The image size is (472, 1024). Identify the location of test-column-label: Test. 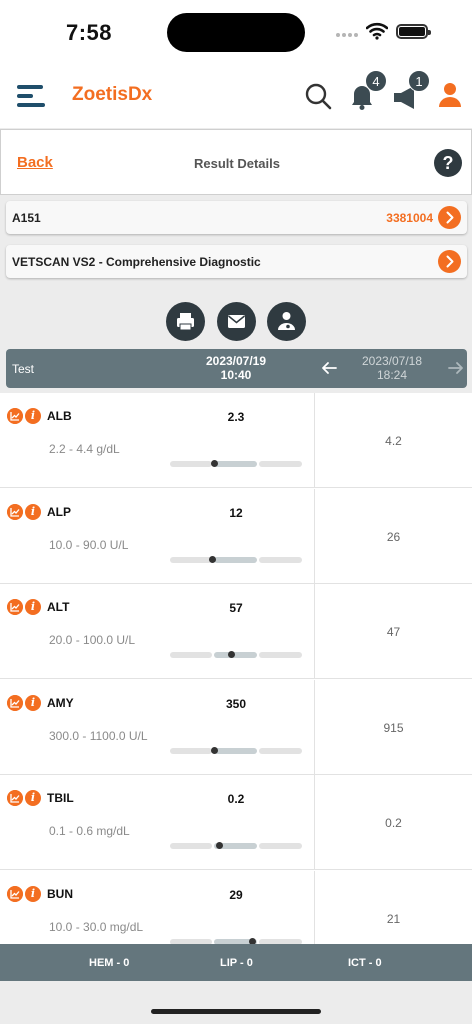
(23, 369).